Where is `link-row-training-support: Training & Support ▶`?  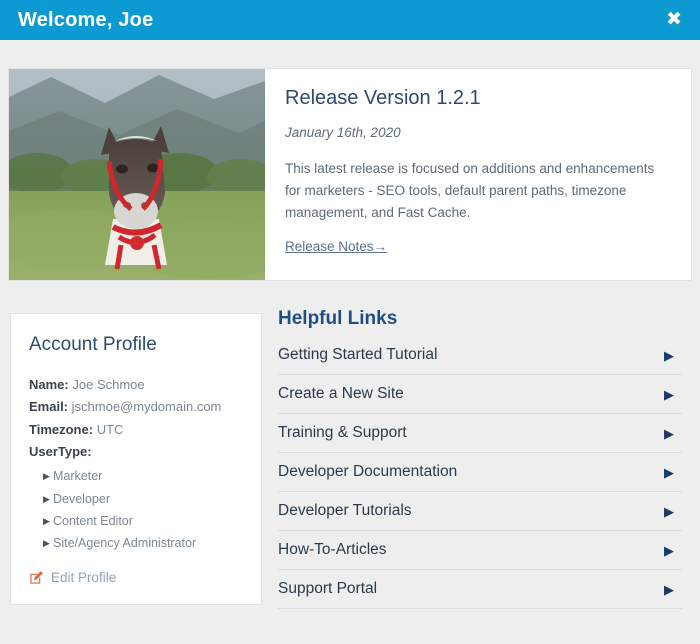
link-row-training-support: Training & Support ▶ is located at coordinates (480, 433).